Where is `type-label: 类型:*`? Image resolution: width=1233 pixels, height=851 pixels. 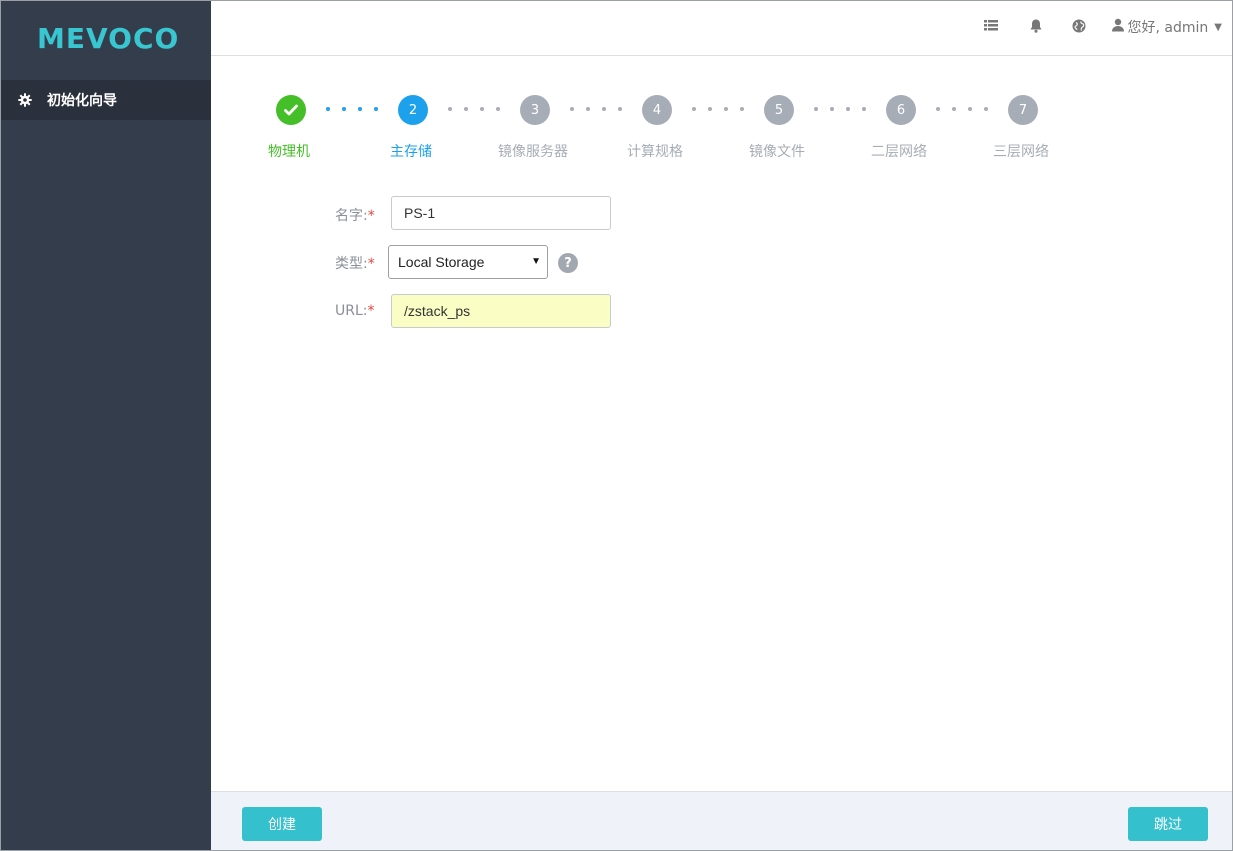
type-label: 类型:* is located at coordinates (355, 263).